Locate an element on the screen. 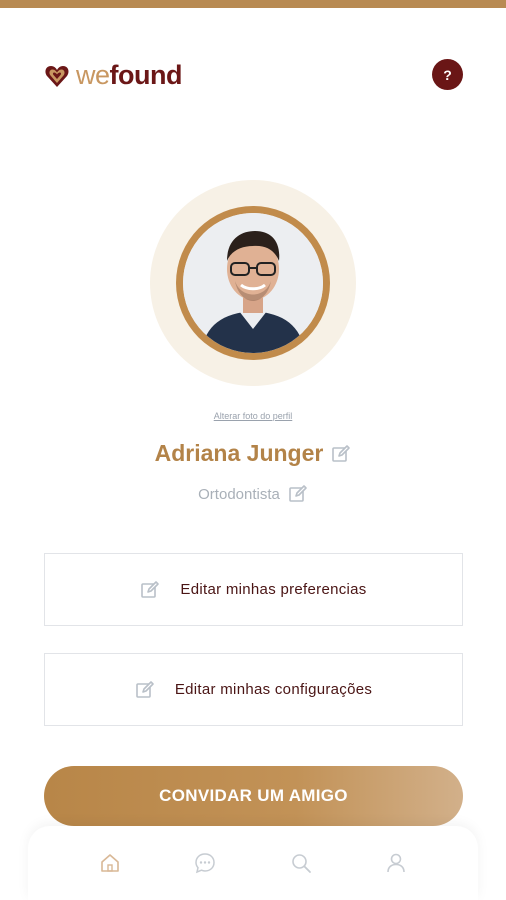  change-photo-link: Alterar foto do perfil is located at coordinates (253, 416).